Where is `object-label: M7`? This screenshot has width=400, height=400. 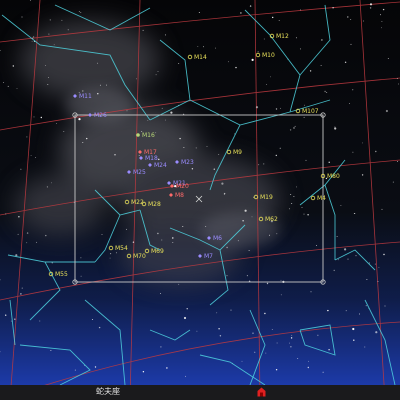
object-label: M7 is located at coordinates (208, 256).